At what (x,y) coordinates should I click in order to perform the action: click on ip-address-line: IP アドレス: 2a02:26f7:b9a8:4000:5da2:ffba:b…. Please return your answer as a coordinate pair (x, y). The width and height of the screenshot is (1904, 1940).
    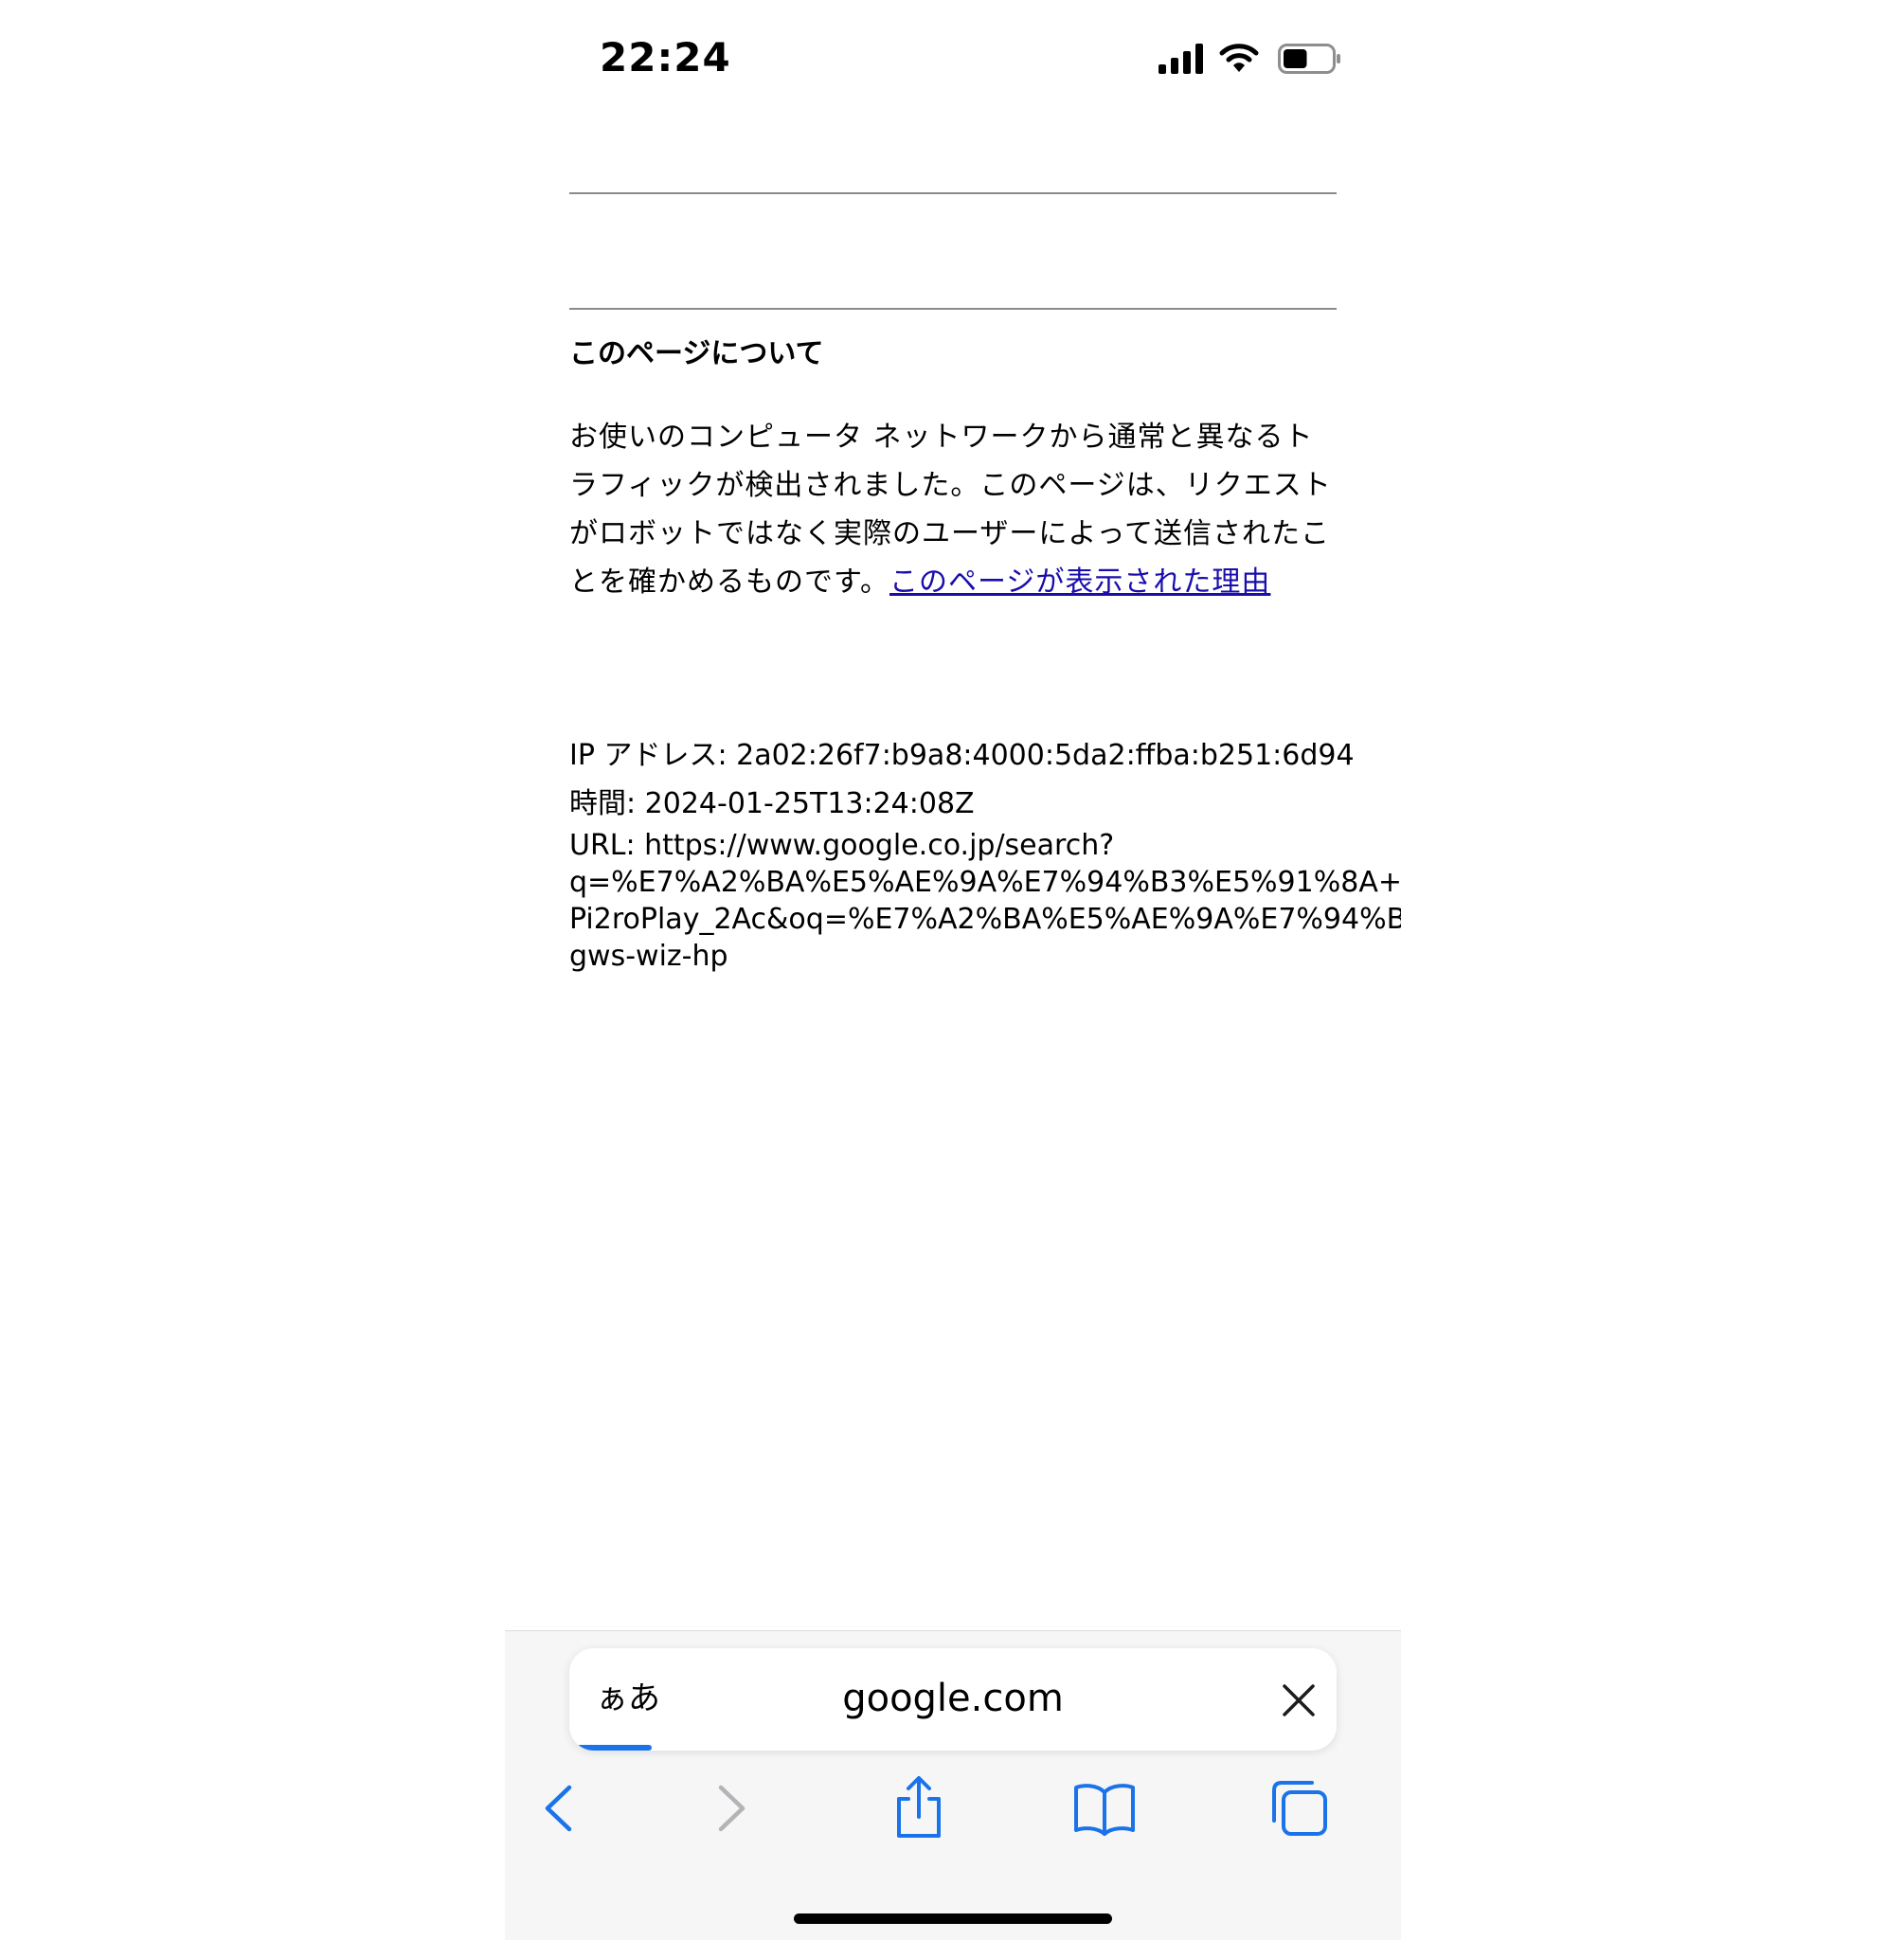
    Looking at the image, I should click on (962, 755).